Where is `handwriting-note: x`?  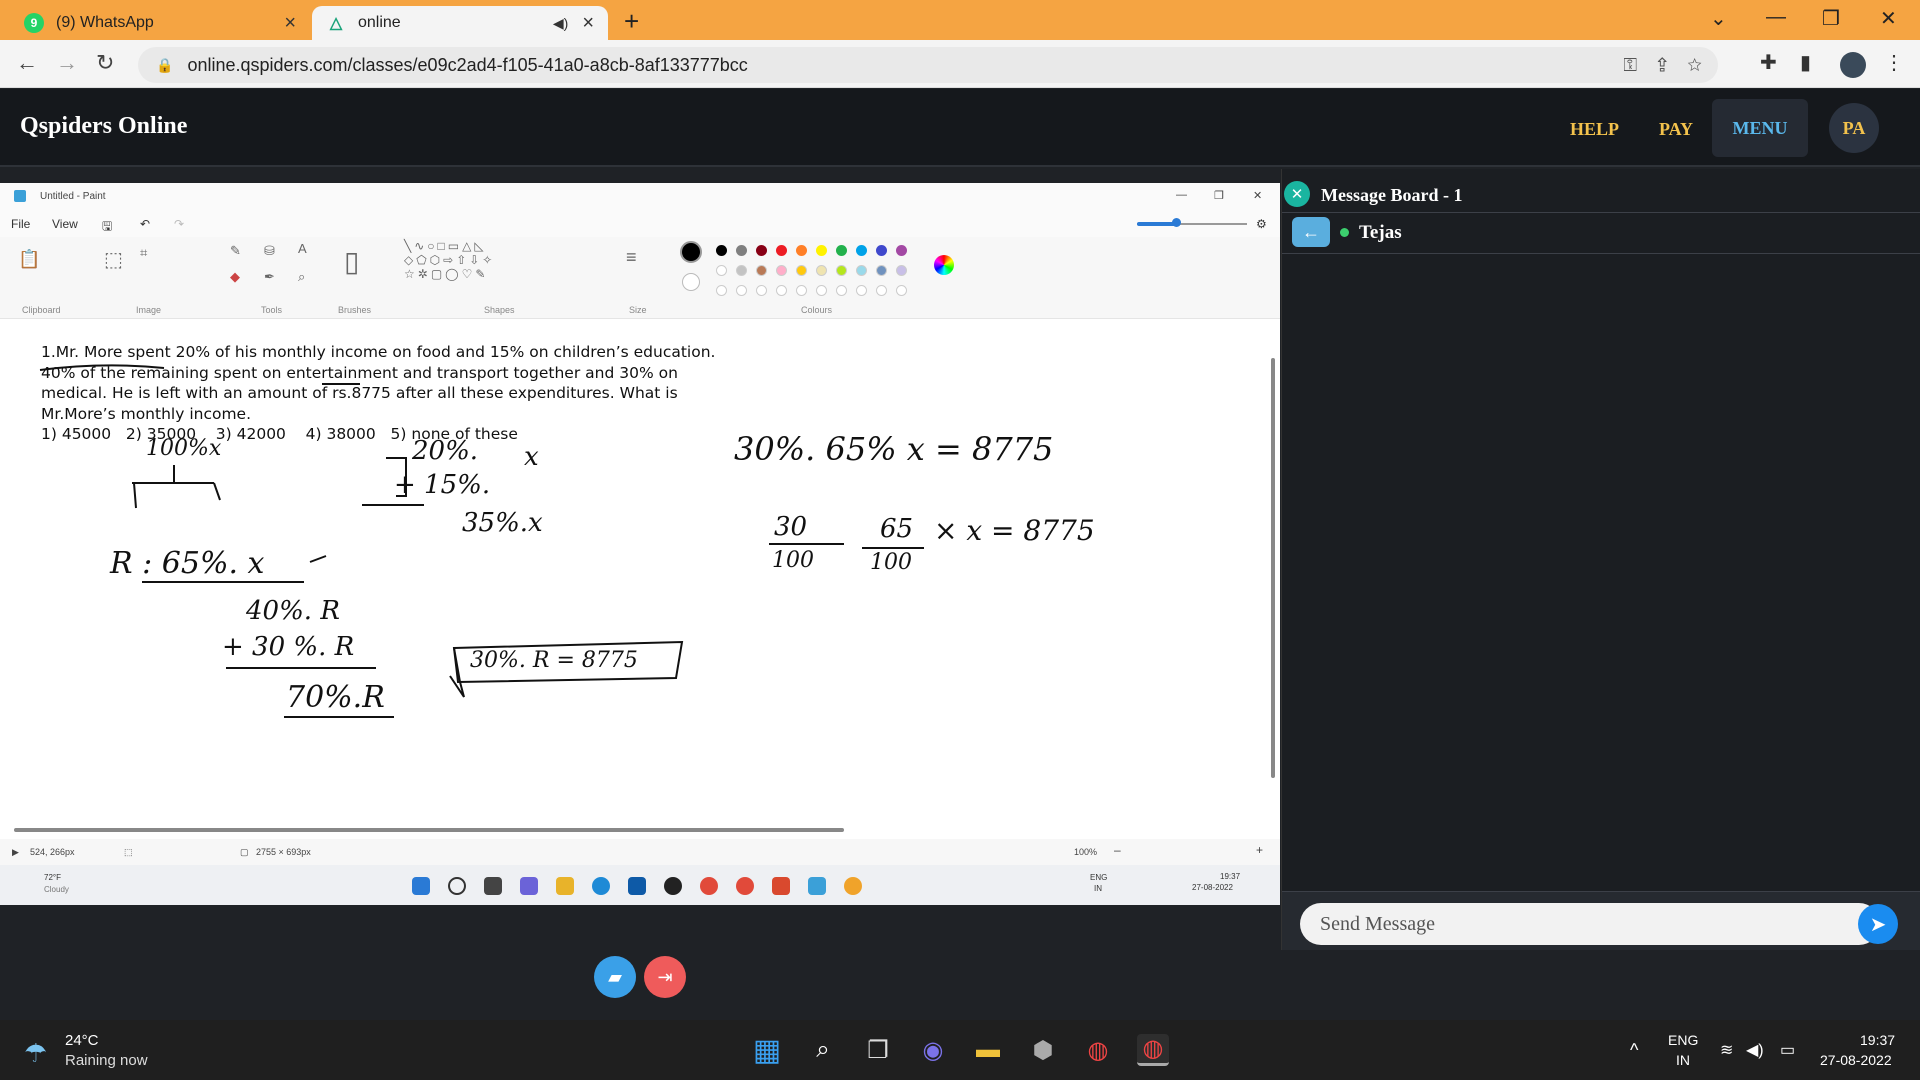 handwriting-note: x is located at coordinates (531, 457).